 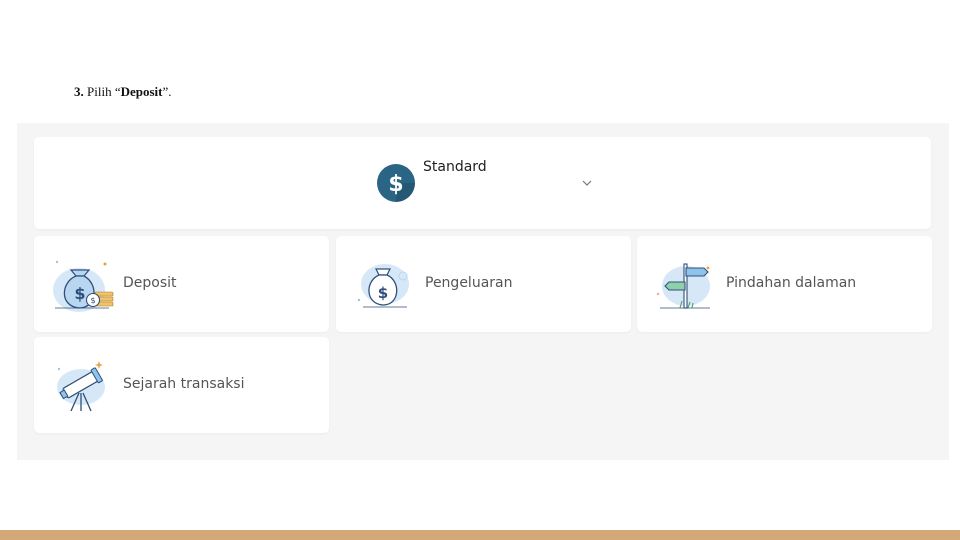 What do you see at coordinates (683, 286) in the screenshot?
I see `signpost-icon` at bounding box center [683, 286].